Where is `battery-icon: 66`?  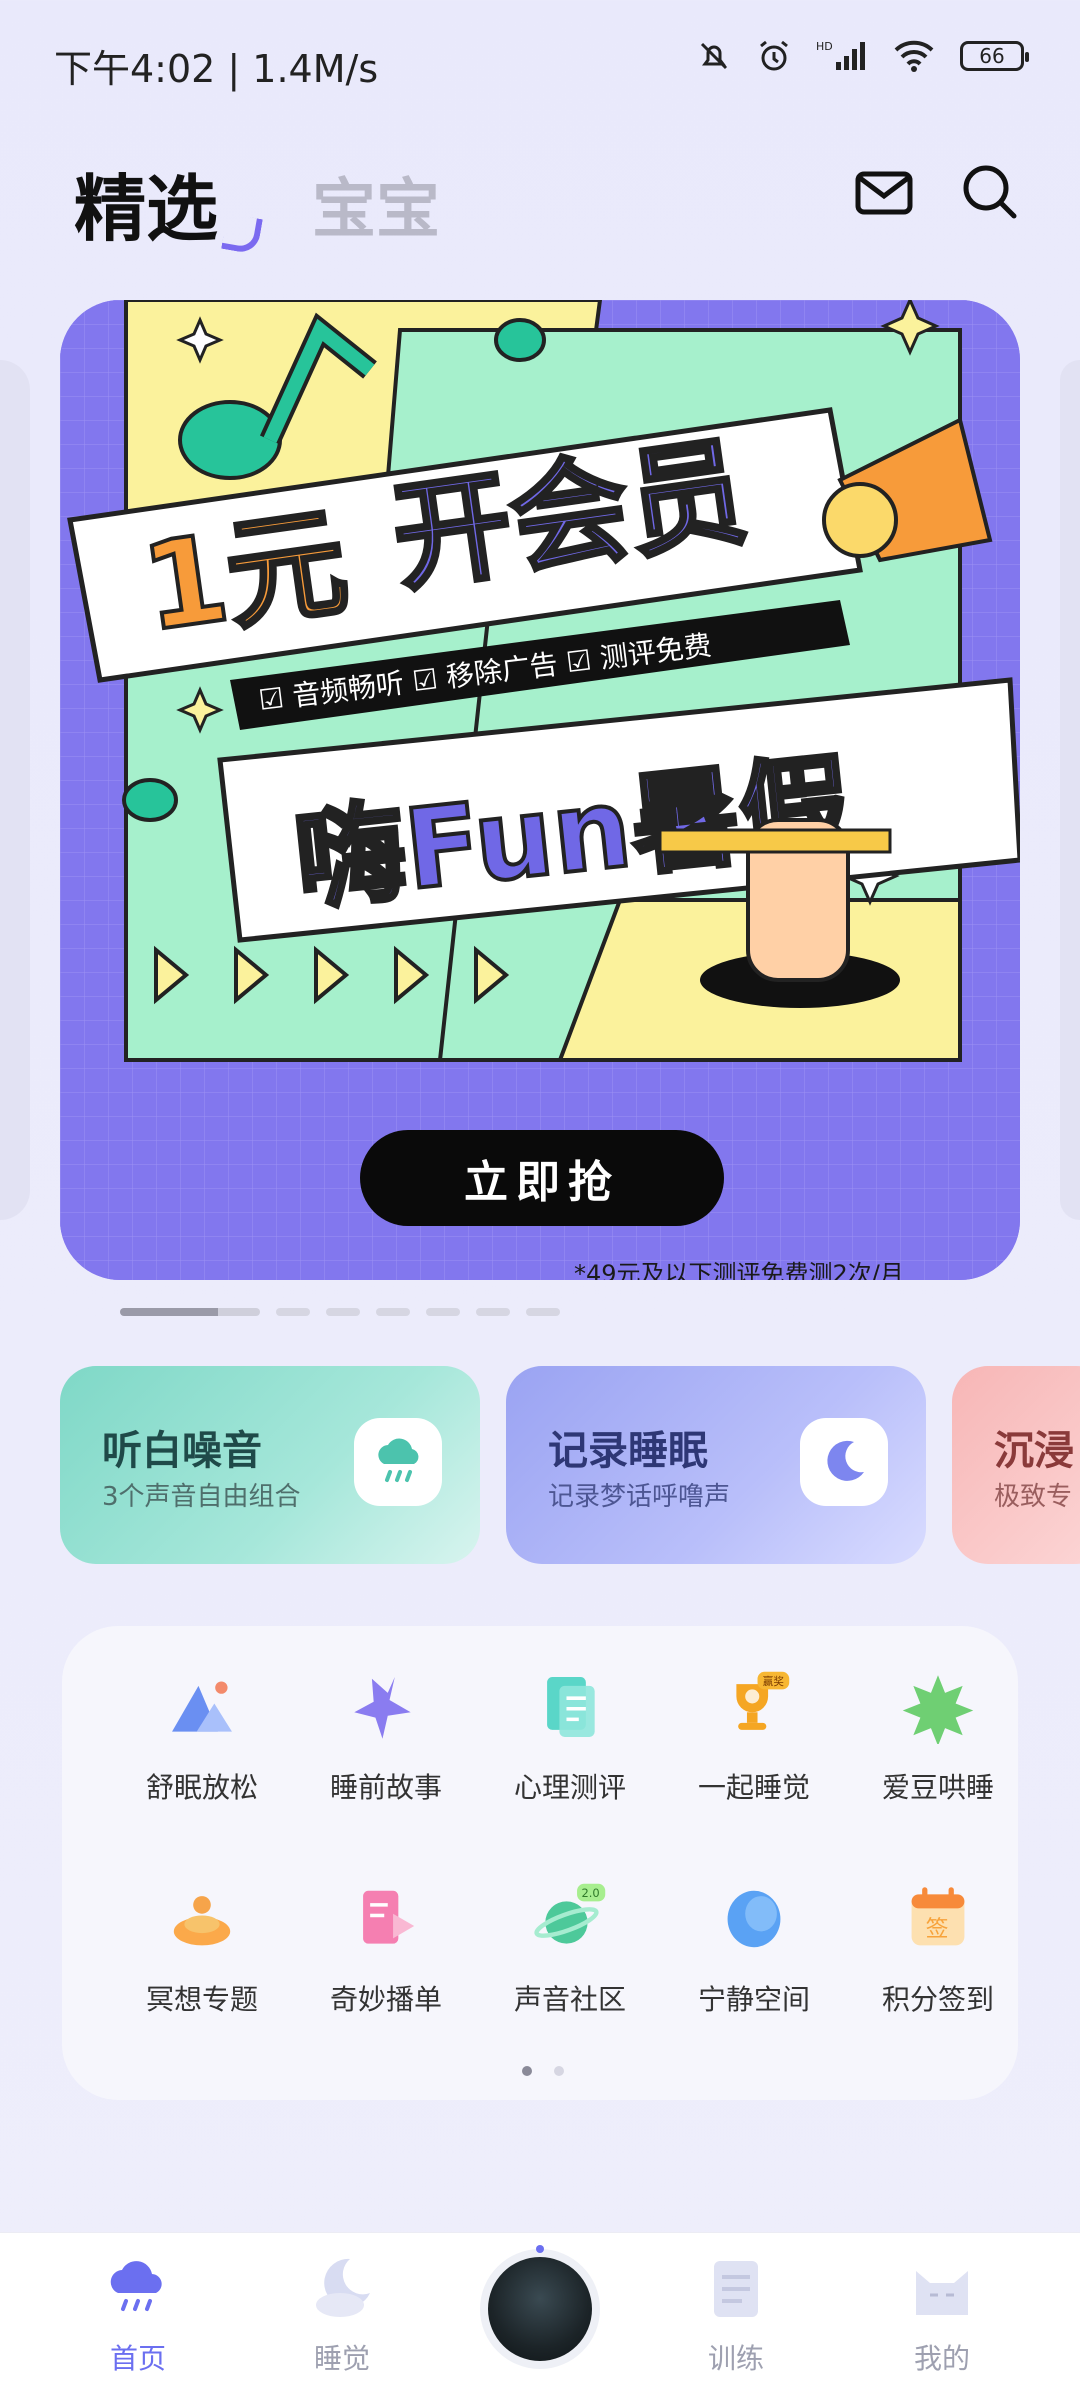 battery-icon: 66 is located at coordinates (994, 56).